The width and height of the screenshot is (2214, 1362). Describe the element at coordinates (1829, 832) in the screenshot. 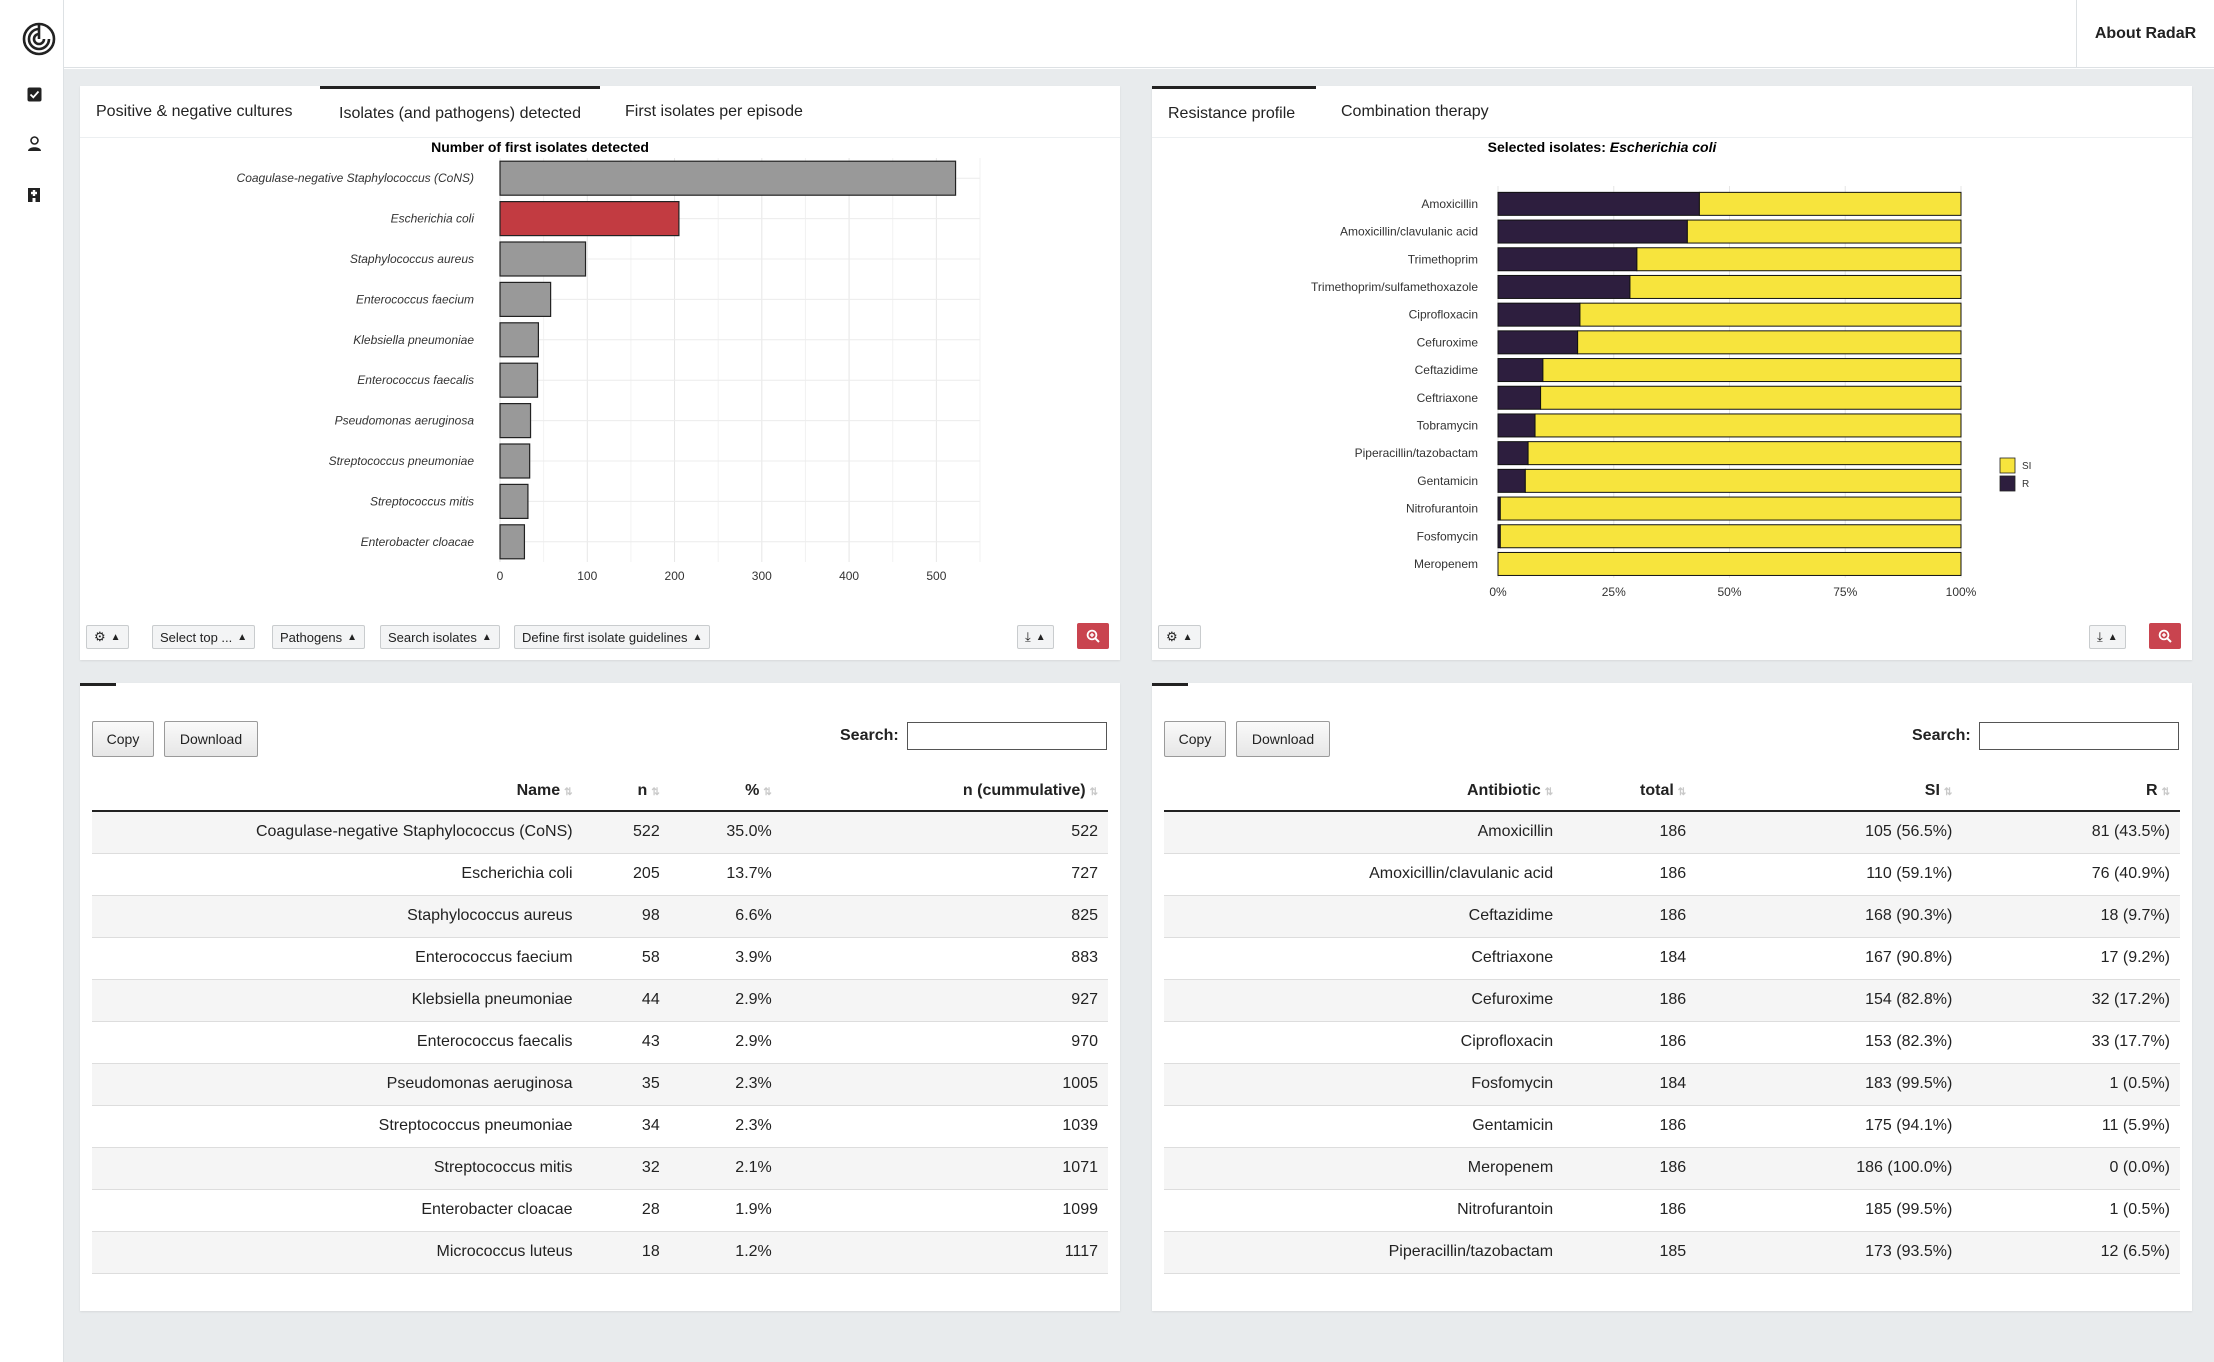

I see `table-cell: 105 (56.5%)` at that location.